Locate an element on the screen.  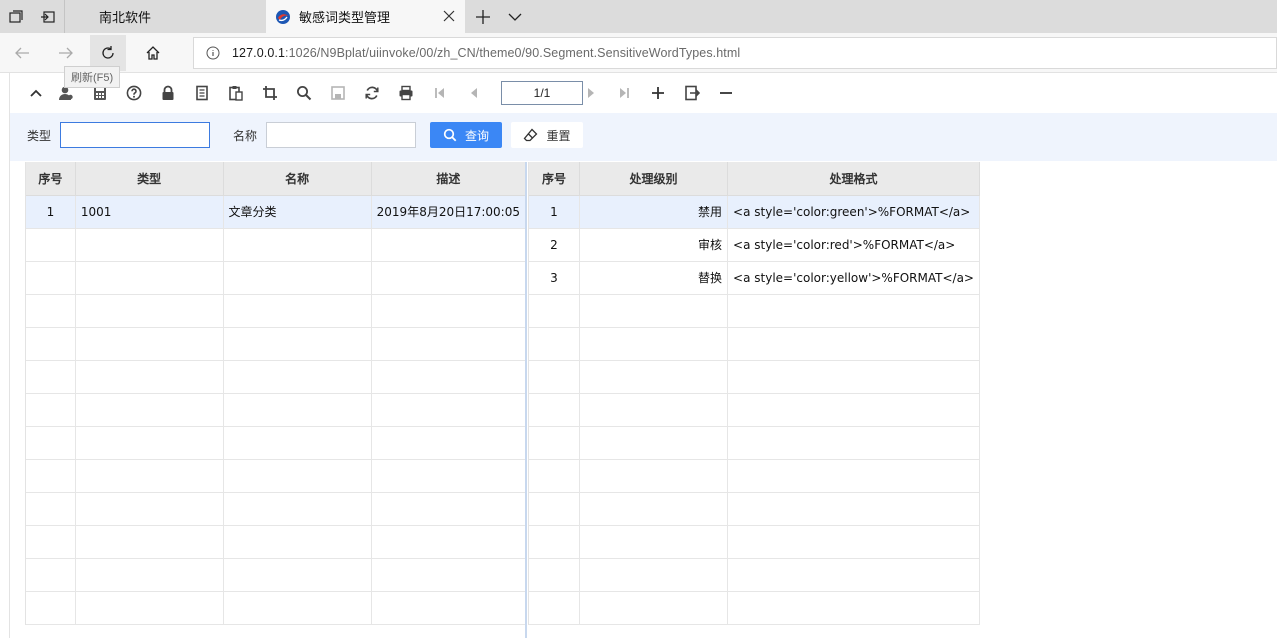
tab-title: 敏感词类型管理 is located at coordinates (345, 18).